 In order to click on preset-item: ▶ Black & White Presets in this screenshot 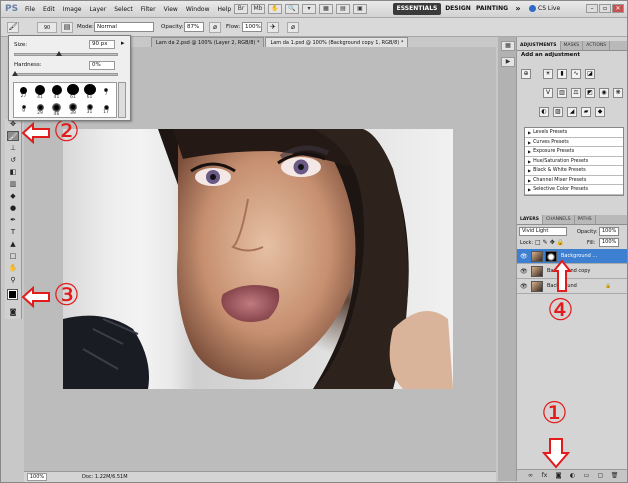, I will do `click(574, 171)`.